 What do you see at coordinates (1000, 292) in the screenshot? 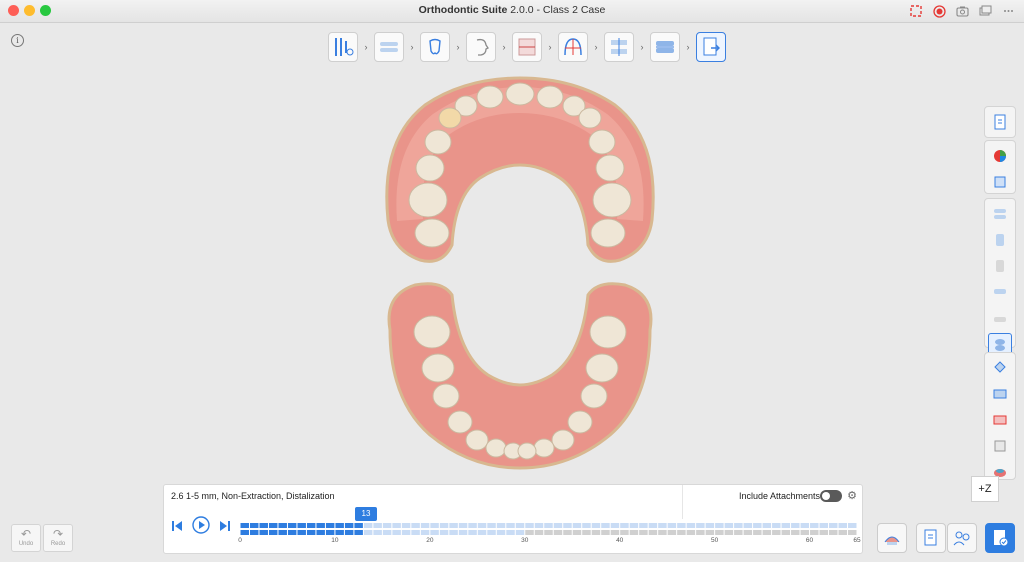
I see `upper-view-button` at bounding box center [1000, 292].